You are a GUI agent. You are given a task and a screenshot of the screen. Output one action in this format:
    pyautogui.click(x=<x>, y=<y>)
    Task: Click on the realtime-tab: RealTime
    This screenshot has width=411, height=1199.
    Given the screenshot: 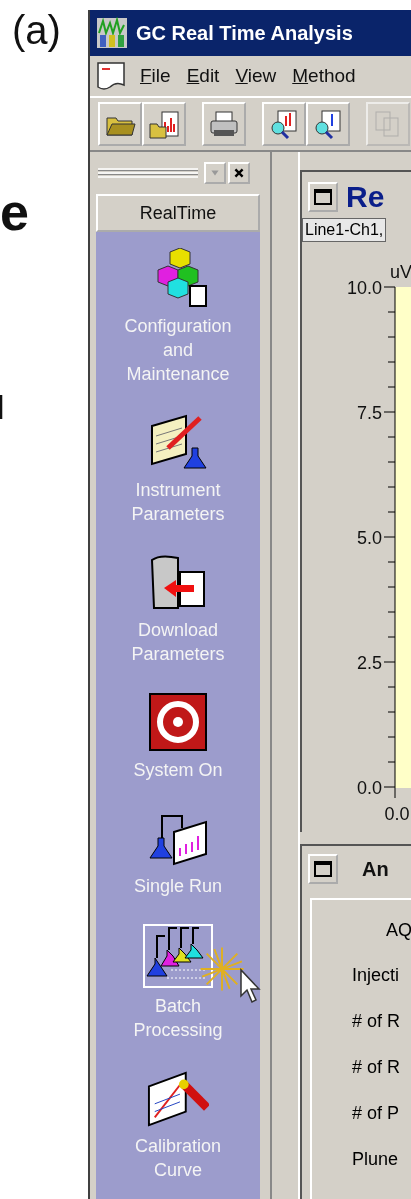 What is the action you would take?
    pyautogui.click(x=178, y=213)
    